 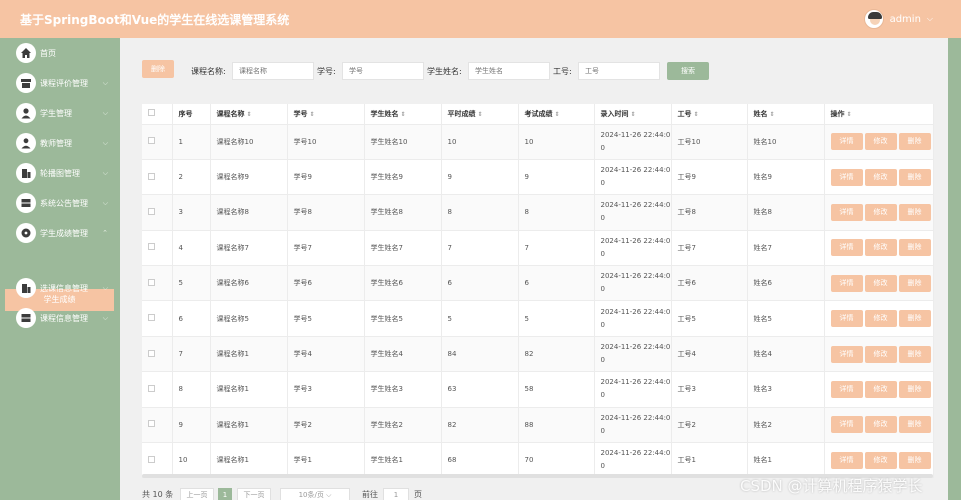 What do you see at coordinates (249, 142) in the screenshot?
I see `cell-course: 课程名称10` at bounding box center [249, 142].